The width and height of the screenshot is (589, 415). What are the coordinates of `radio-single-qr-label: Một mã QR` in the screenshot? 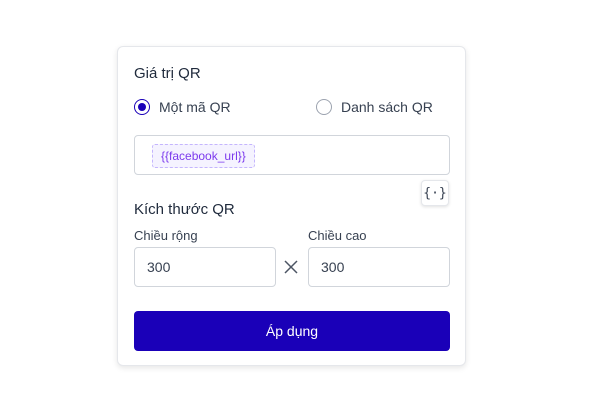 It's located at (195, 107).